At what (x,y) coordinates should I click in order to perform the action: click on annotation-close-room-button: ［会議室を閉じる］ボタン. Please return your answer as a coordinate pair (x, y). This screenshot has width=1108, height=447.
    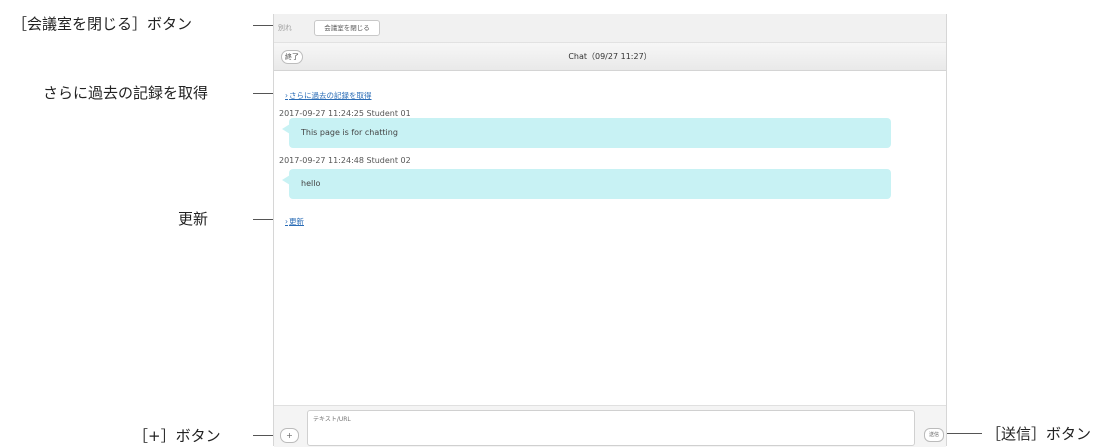
    Looking at the image, I should click on (102, 24).